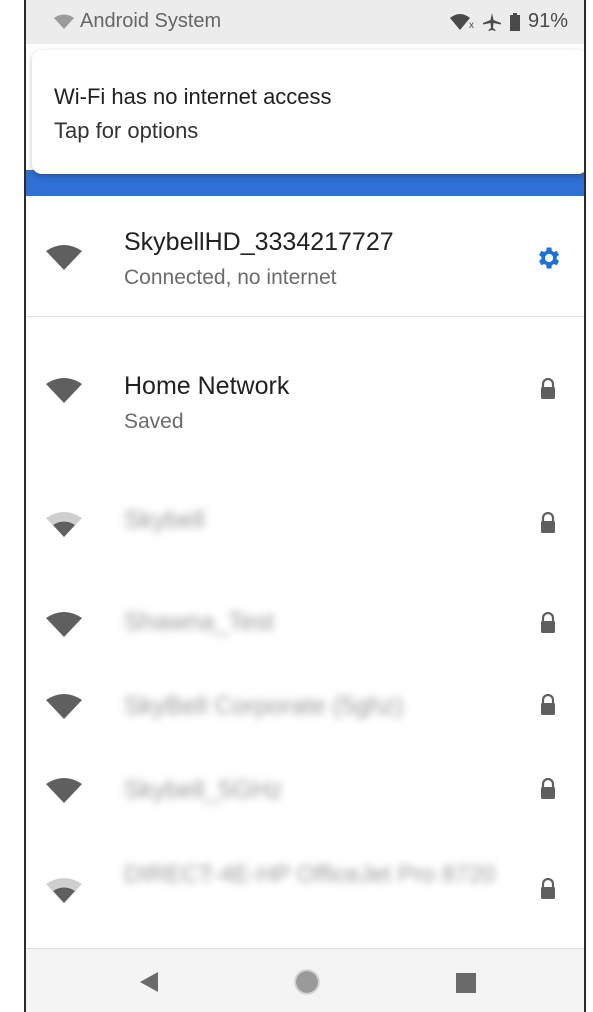 Image resolution: width=593 pixels, height=1012 pixels. Describe the element at coordinates (164, 520) in the screenshot. I see `wifi-network-name: Skybell` at that location.